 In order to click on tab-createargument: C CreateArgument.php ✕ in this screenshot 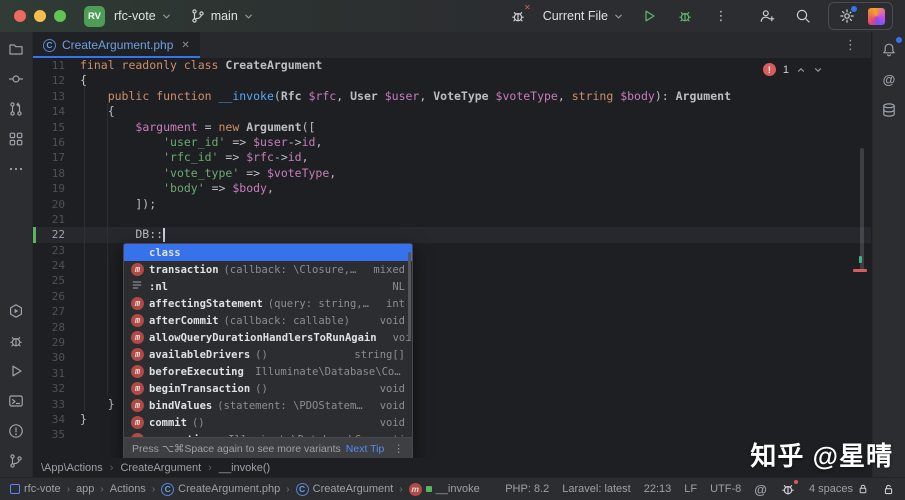, I will do `click(116, 45)`.